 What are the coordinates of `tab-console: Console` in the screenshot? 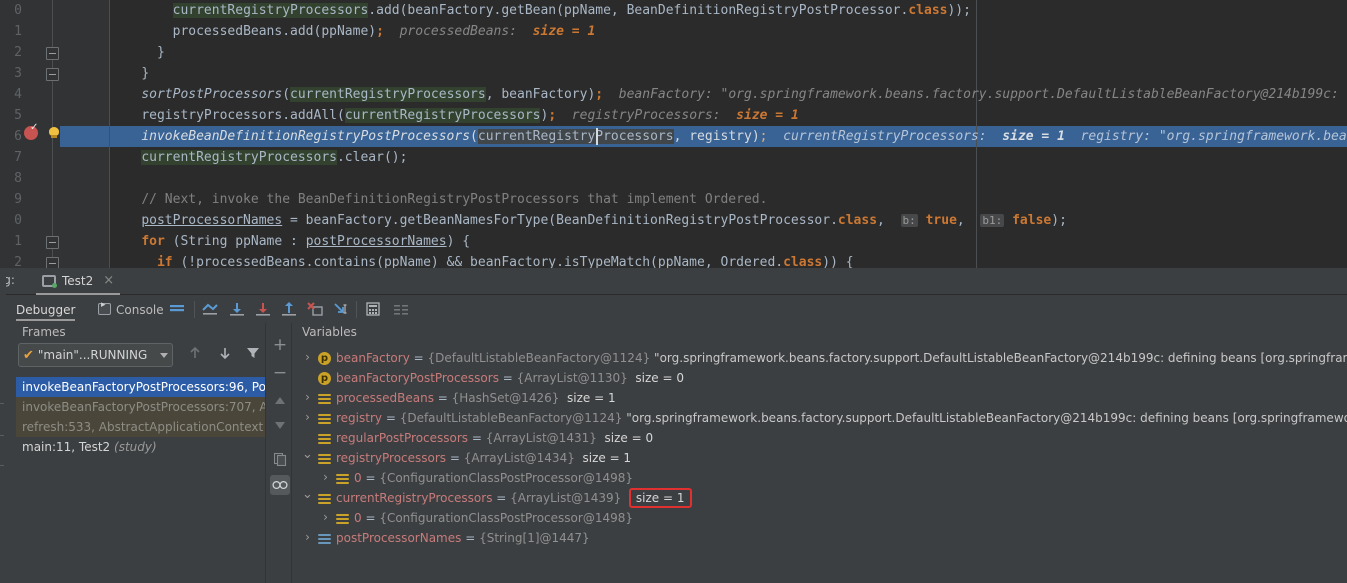 It's located at (140, 310).